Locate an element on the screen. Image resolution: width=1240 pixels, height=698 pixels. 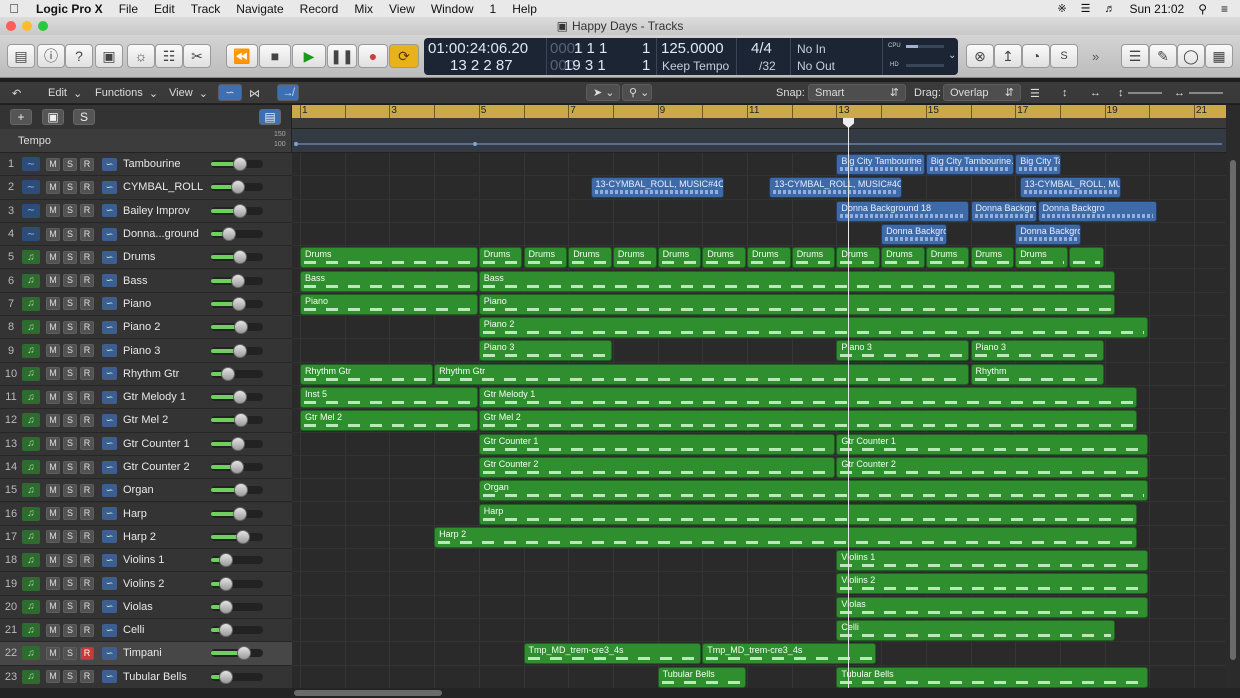
global-solo-button: S is located at coordinates (84, 117).